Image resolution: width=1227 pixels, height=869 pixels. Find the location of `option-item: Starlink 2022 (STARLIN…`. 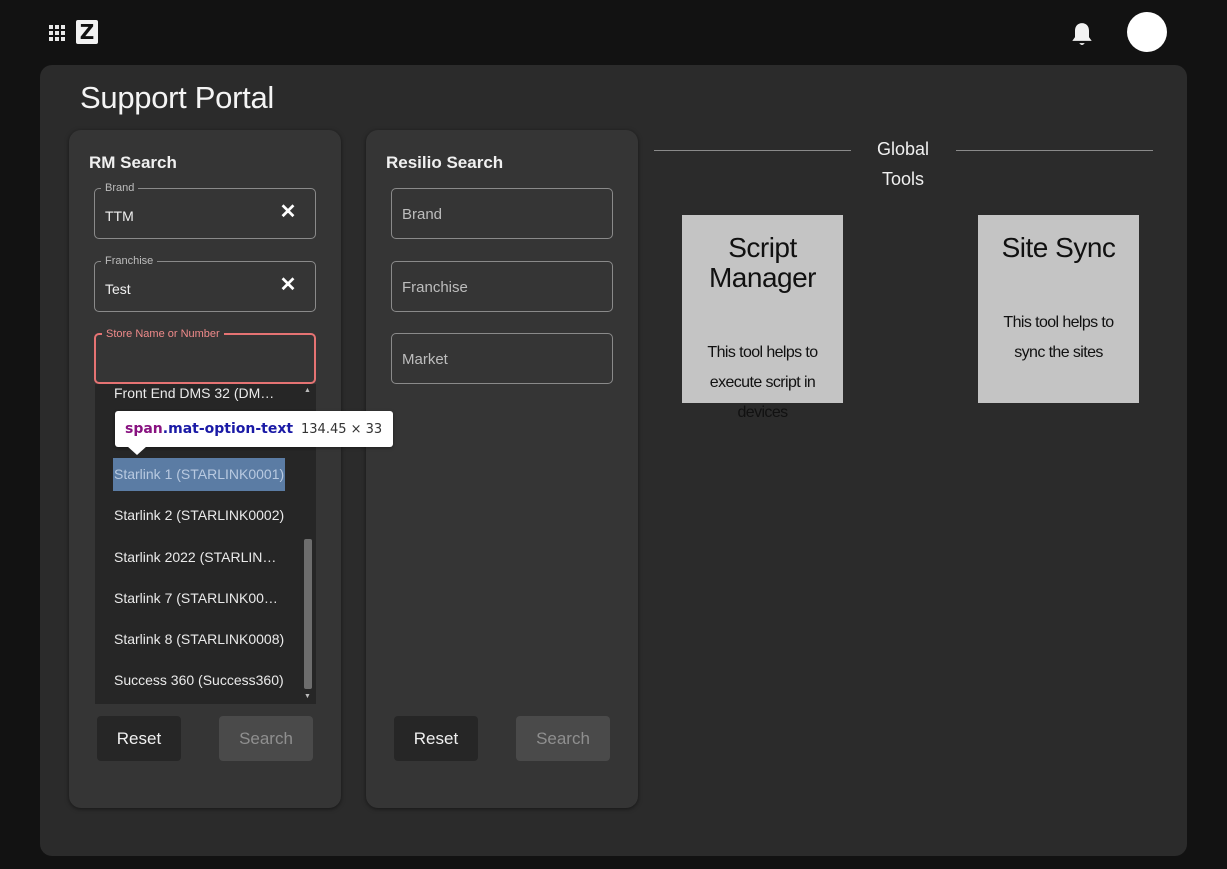

option-item: Starlink 2022 (STARLIN… is located at coordinates (195, 557).